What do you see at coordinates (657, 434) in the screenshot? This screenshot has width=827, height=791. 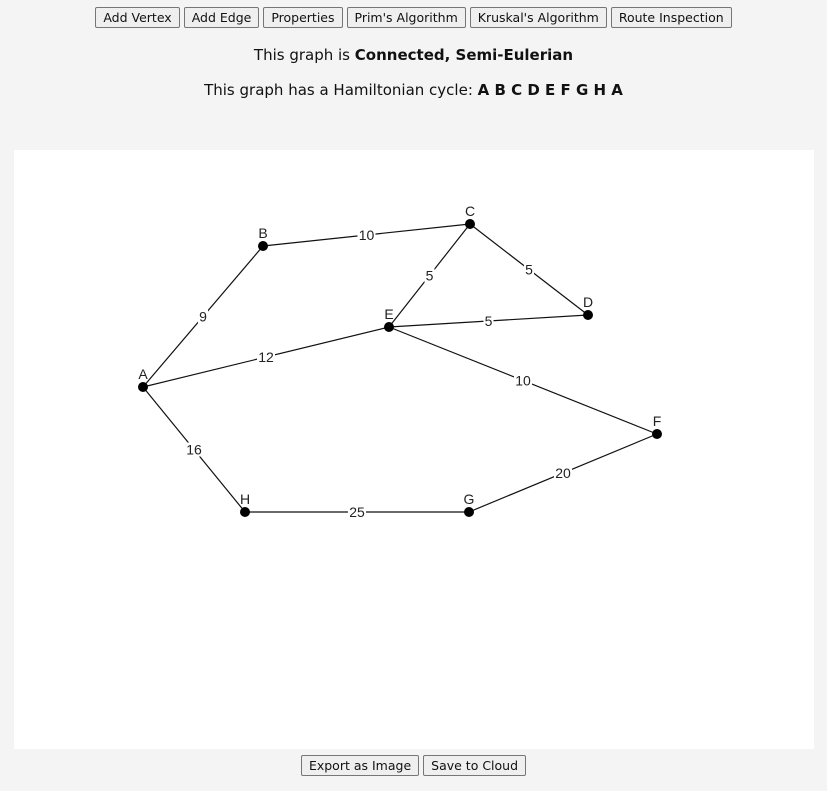 I see `vertex-F` at bounding box center [657, 434].